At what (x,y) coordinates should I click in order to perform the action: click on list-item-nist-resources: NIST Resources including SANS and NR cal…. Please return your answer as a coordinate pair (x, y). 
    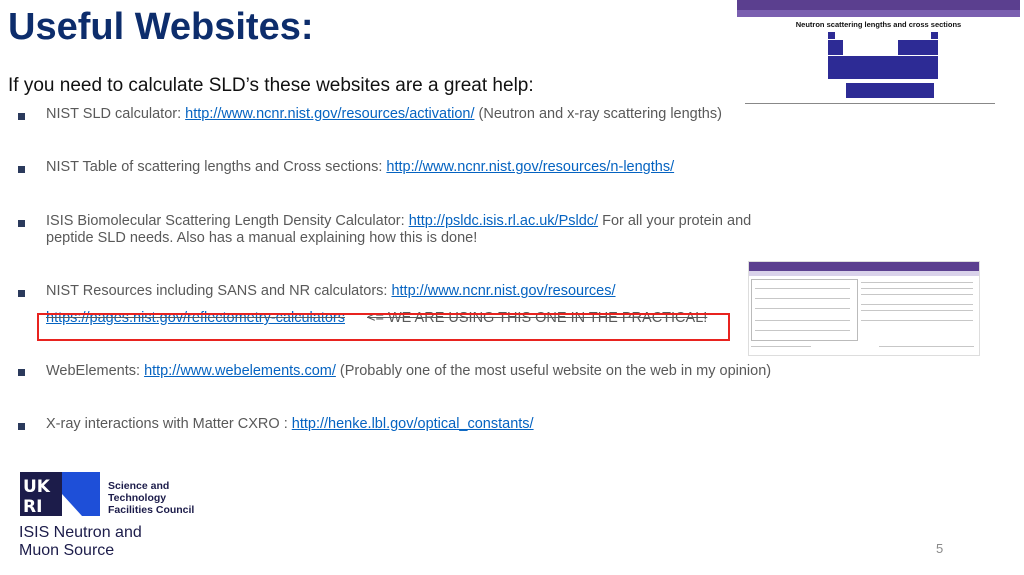
    Looking at the image, I should click on (331, 291).